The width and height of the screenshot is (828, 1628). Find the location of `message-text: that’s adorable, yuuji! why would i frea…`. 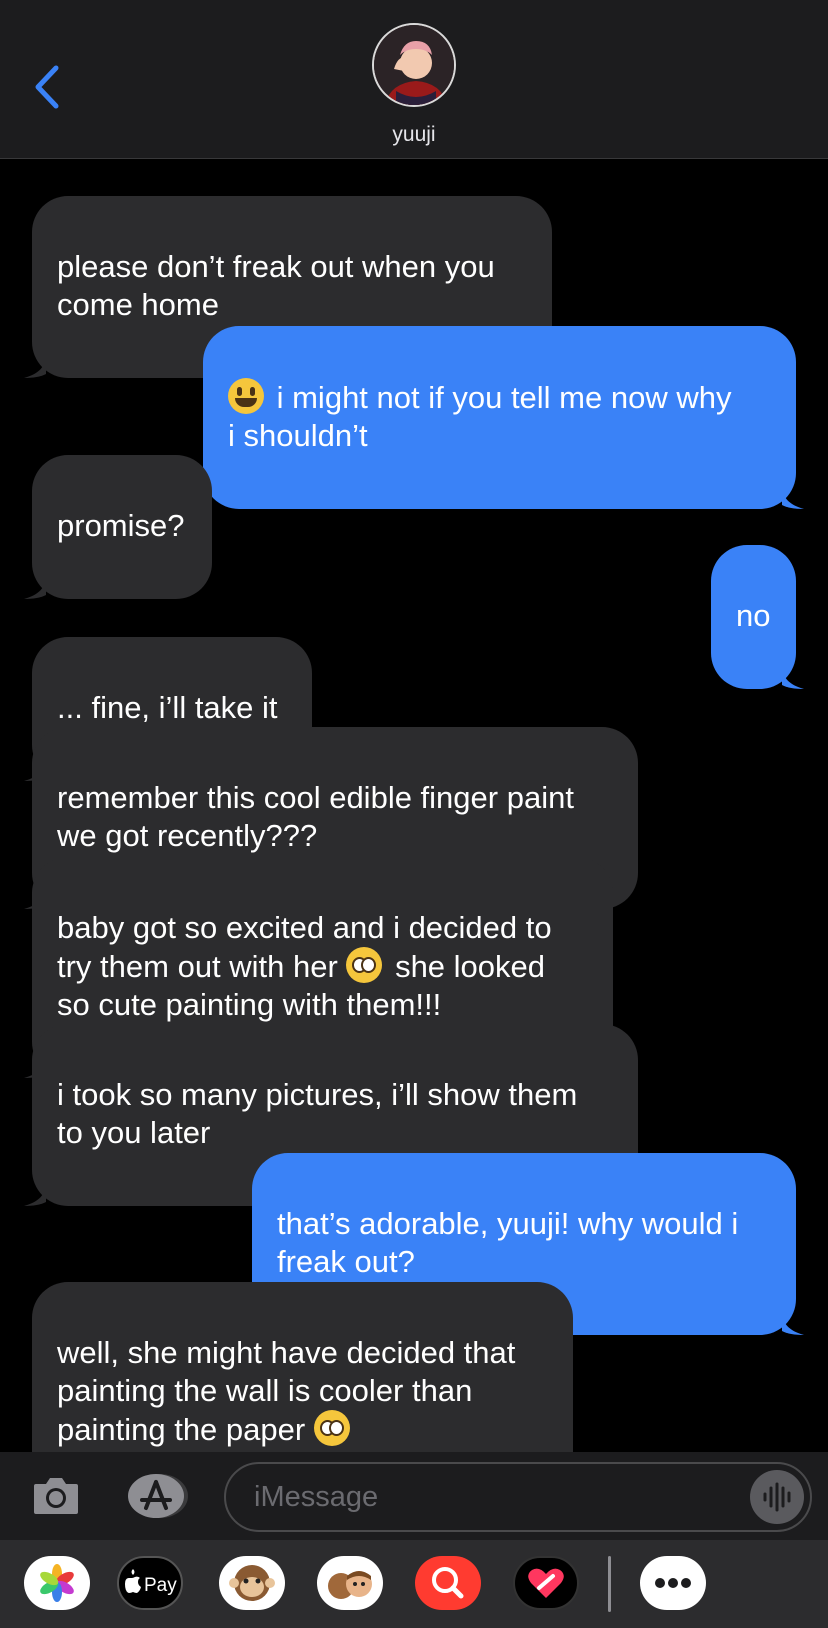

message-text: that’s adorable, yuuji! why would i frea… is located at coordinates (508, 1242).